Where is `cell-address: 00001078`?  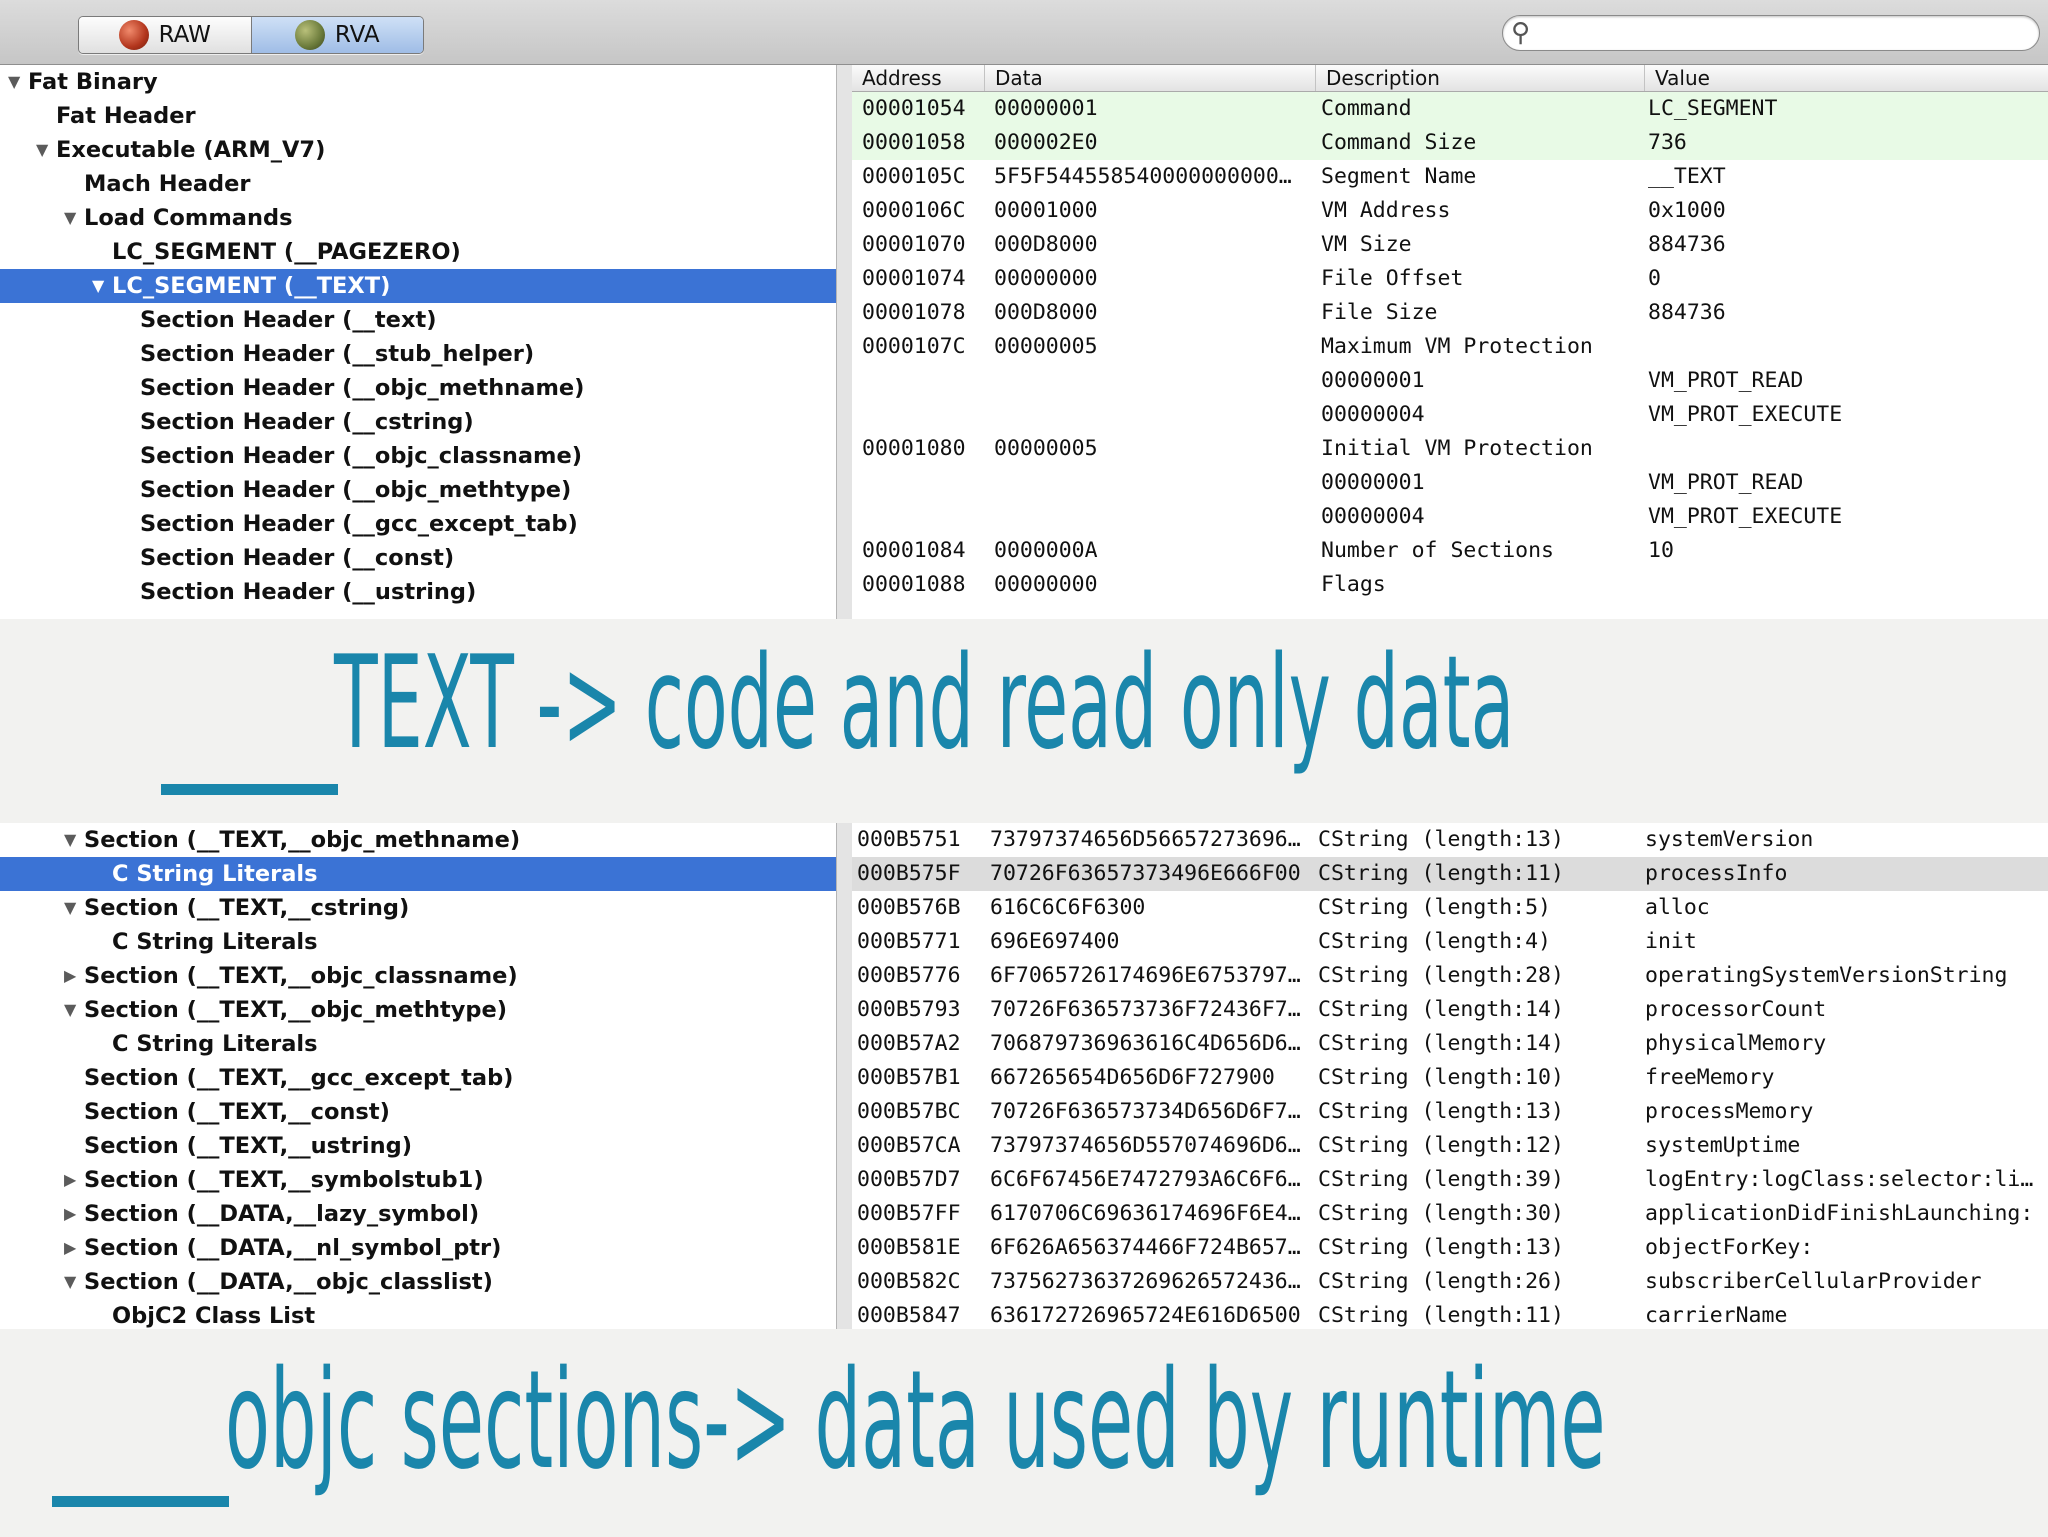 cell-address: 00001078 is located at coordinates (914, 312).